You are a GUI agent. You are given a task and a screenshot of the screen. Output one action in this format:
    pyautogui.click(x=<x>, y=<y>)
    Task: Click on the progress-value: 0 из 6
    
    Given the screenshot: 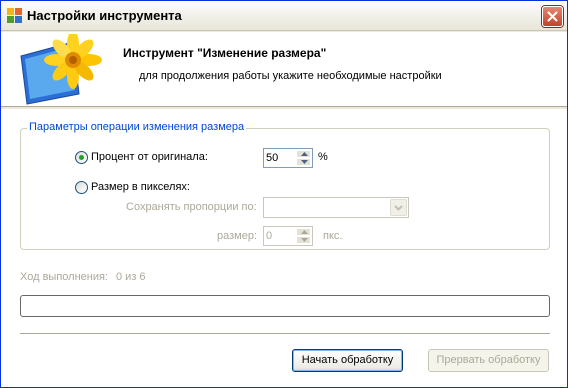 What is the action you would take?
    pyautogui.click(x=131, y=277)
    